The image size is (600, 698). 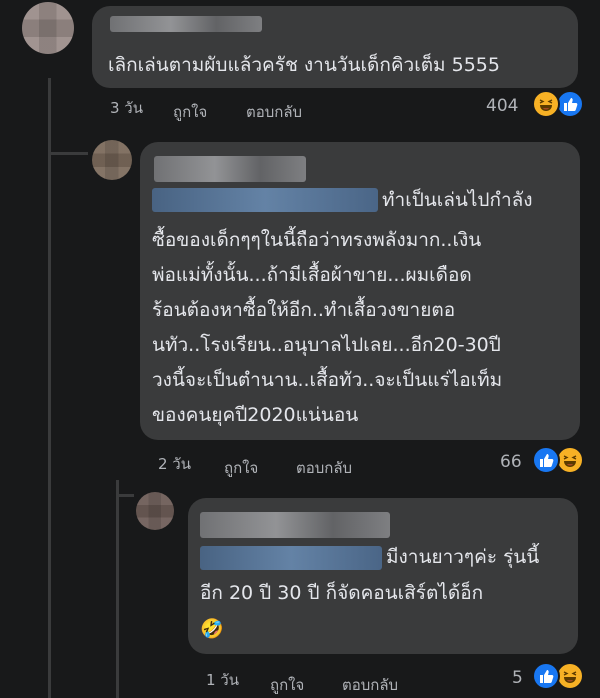 I want to click on comment-text-line: ของคนยุคปี2020แน่นอน, so click(x=255, y=415).